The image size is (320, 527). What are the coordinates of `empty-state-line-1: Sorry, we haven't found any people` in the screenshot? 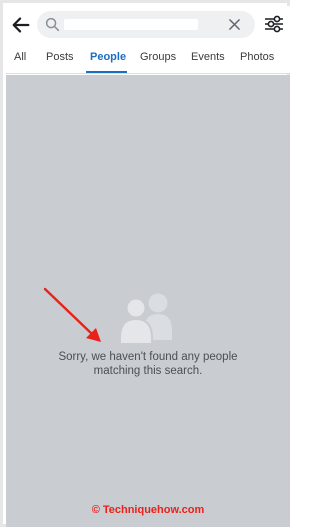 It's located at (148, 357).